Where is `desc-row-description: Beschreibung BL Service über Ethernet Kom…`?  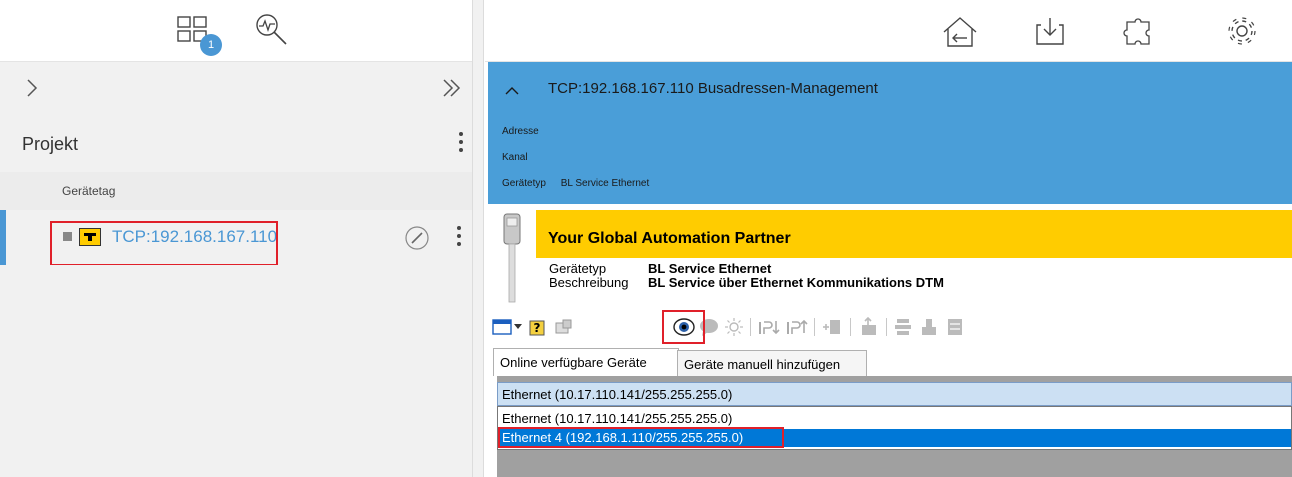
desc-row-description: Beschreibung BL Service über Ethernet Kom… is located at coordinates (746, 283).